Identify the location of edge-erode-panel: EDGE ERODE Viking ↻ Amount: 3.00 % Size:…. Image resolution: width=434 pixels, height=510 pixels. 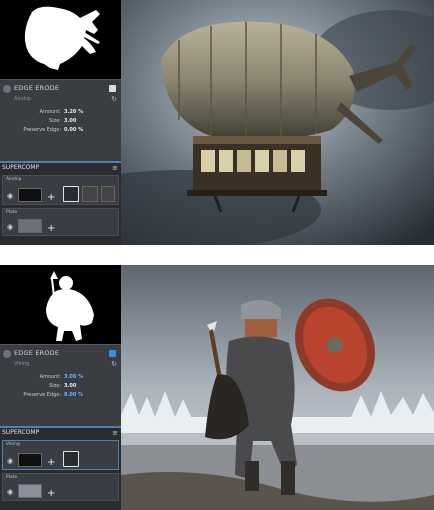
(60, 385).